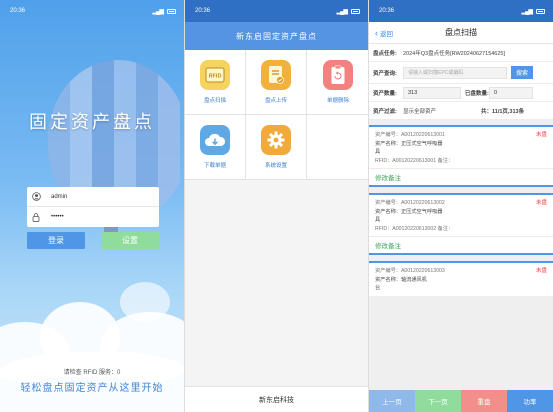 The width and height of the screenshot is (553, 412). I want to click on menu-item-inventory-scan: RFID 盘点扫描, so click(215, 82).